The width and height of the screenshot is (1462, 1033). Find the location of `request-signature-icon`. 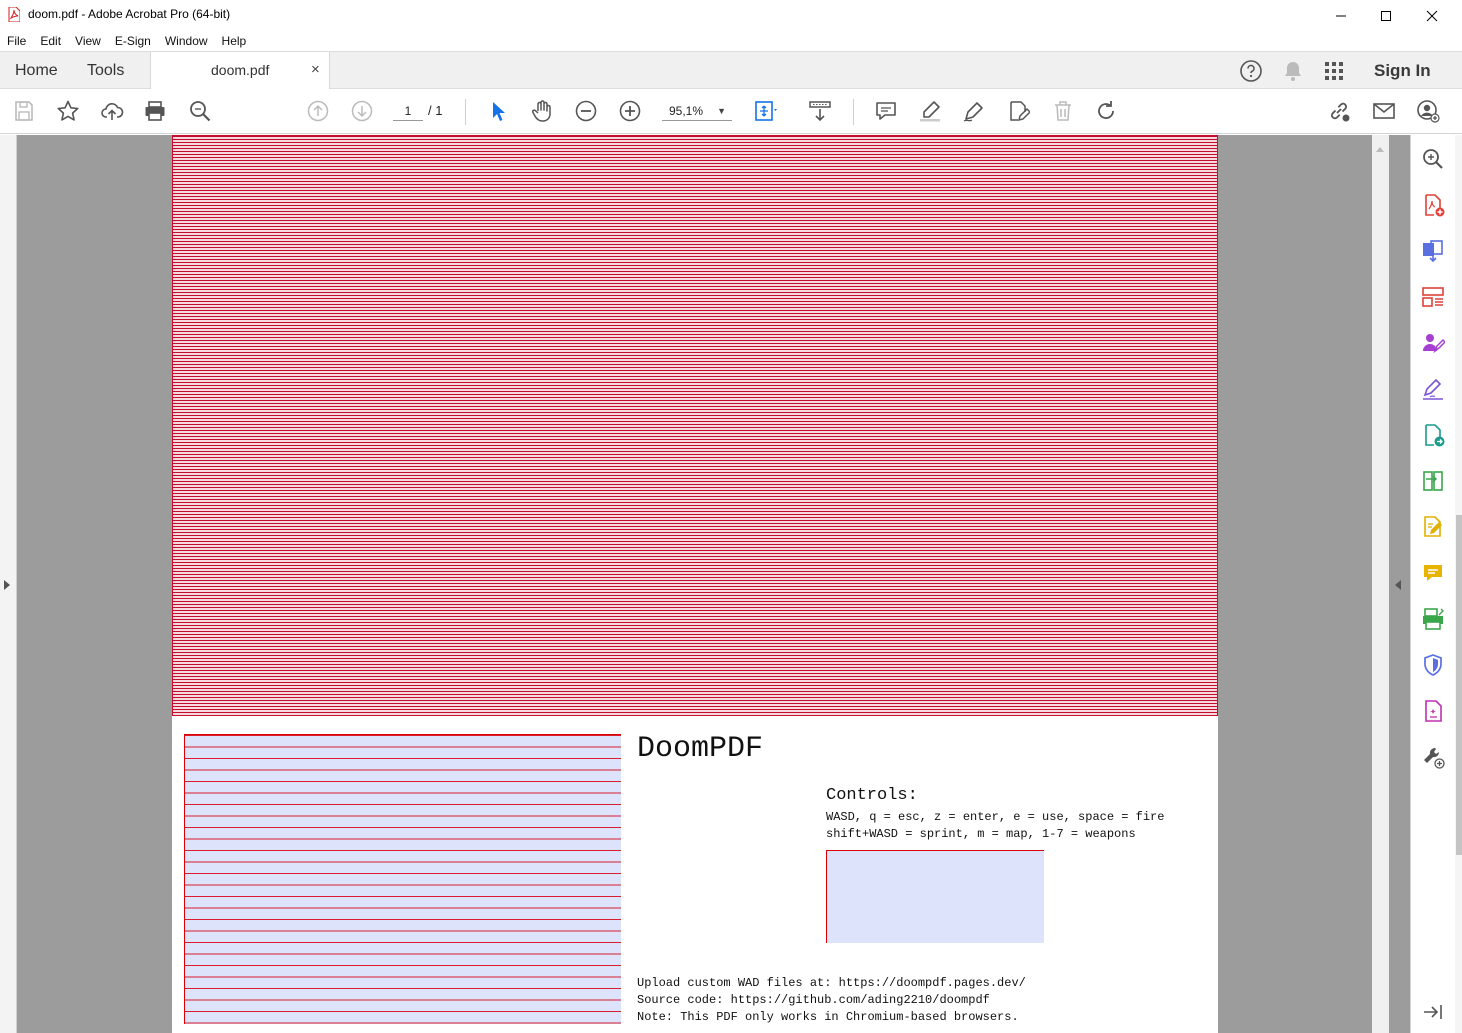

request-signature-icon is located at coordinates (1434, 343).